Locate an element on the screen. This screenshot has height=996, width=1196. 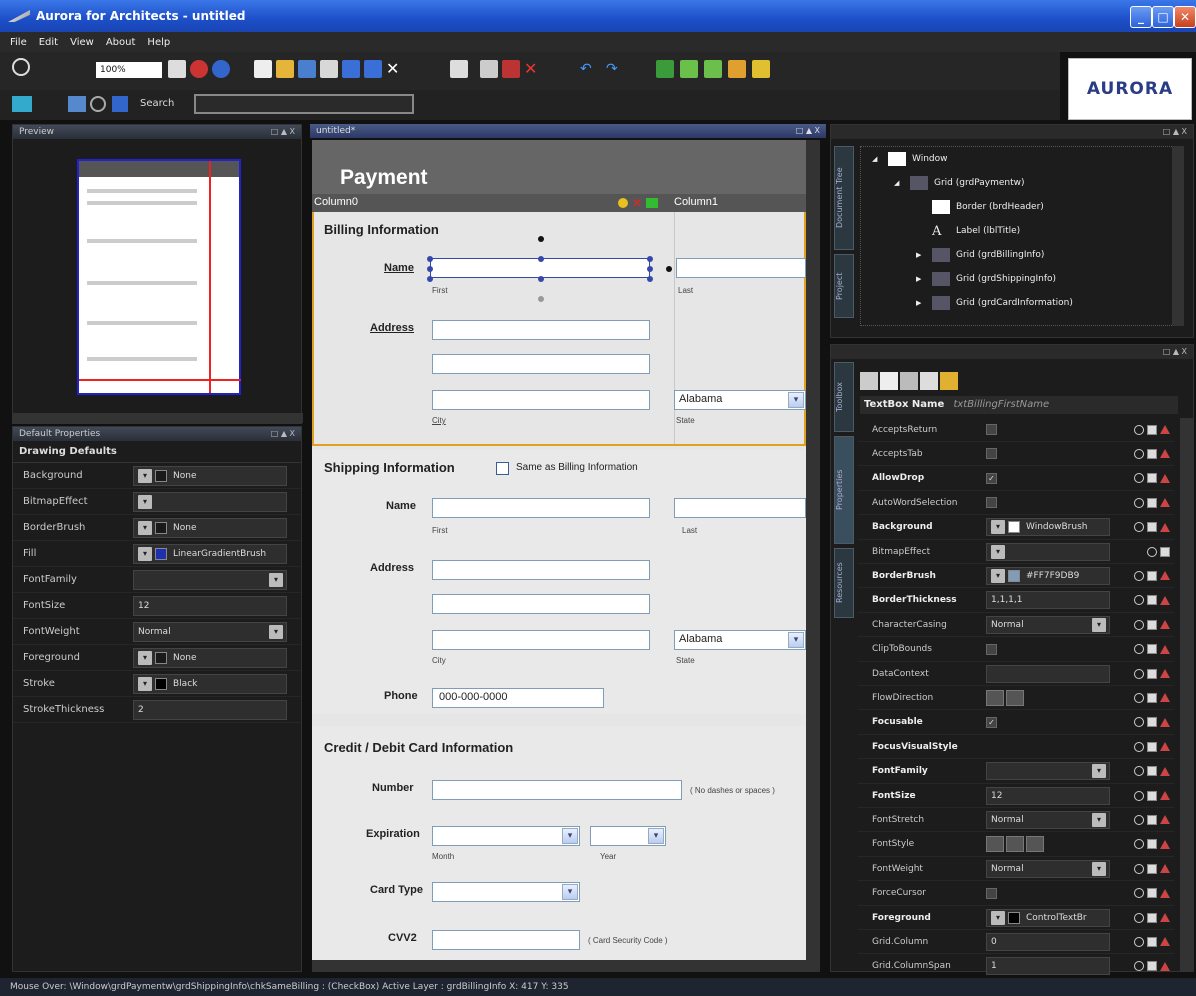
build-icon is located at coordinates (689, 69).